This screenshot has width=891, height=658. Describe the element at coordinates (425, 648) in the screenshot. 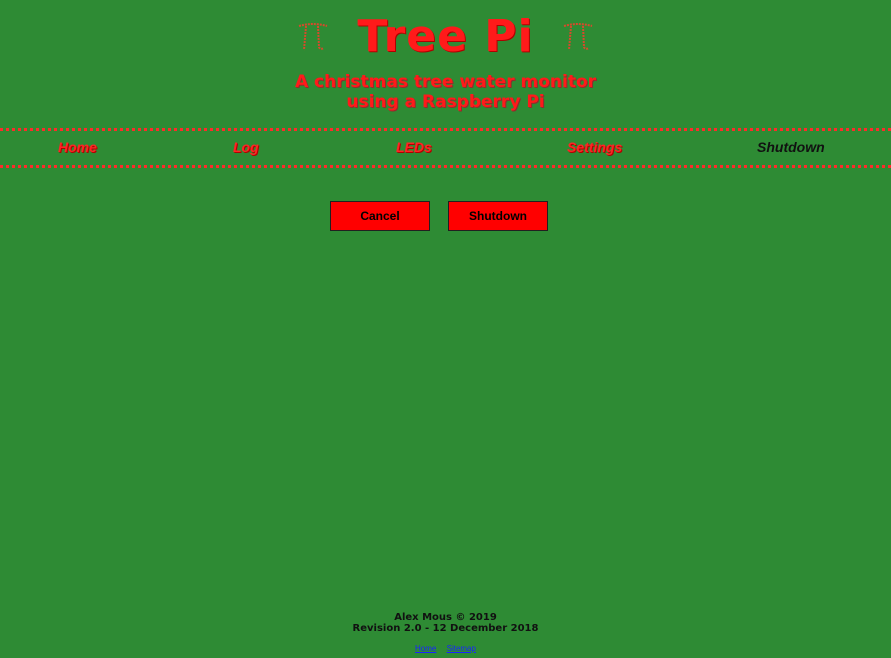

I see `footer-link-home: Home` at that location.